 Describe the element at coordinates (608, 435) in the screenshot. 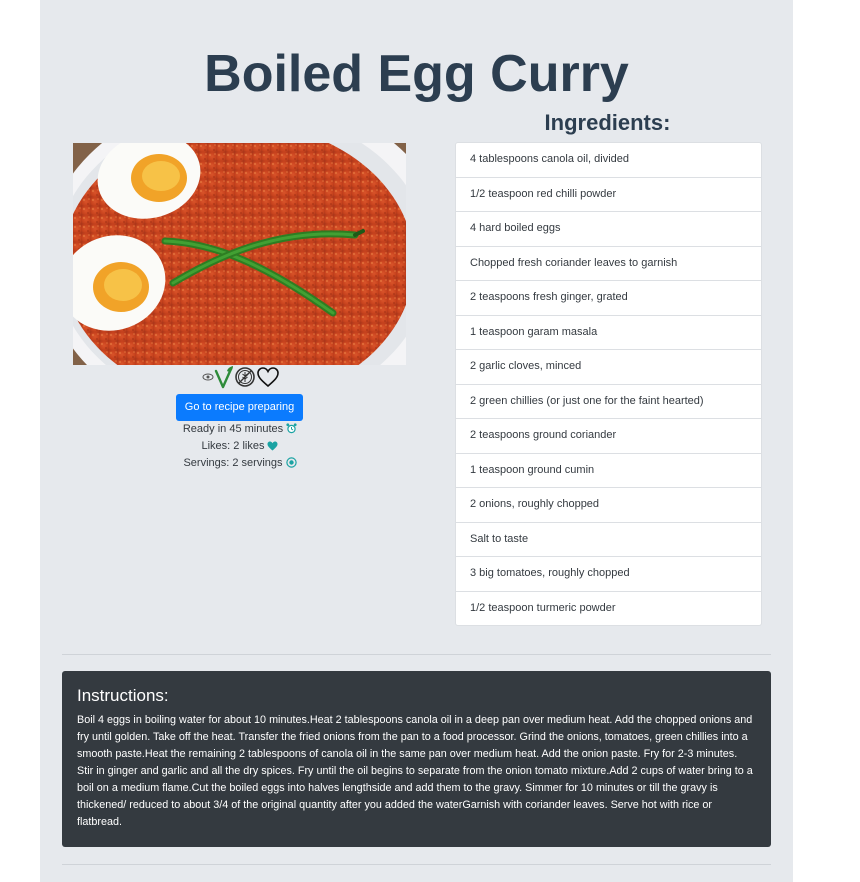

I see `ingredient-item: 2 teaspoons ground coriander` at that location.